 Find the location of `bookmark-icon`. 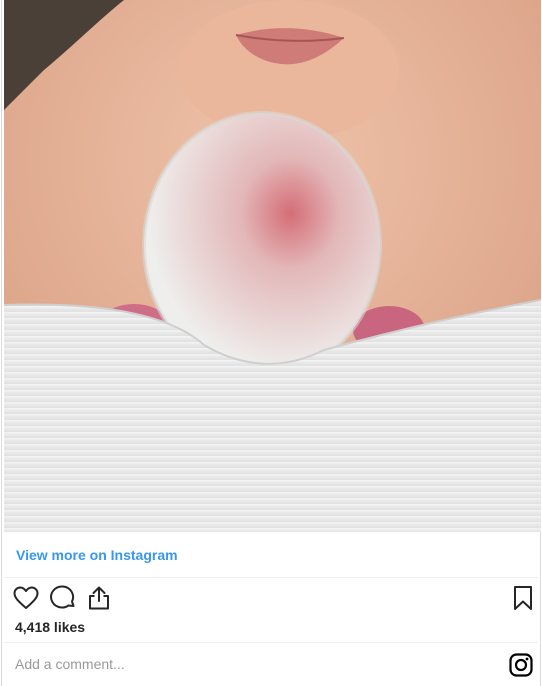

bookmark-icon is located at coordinates (523, 598).